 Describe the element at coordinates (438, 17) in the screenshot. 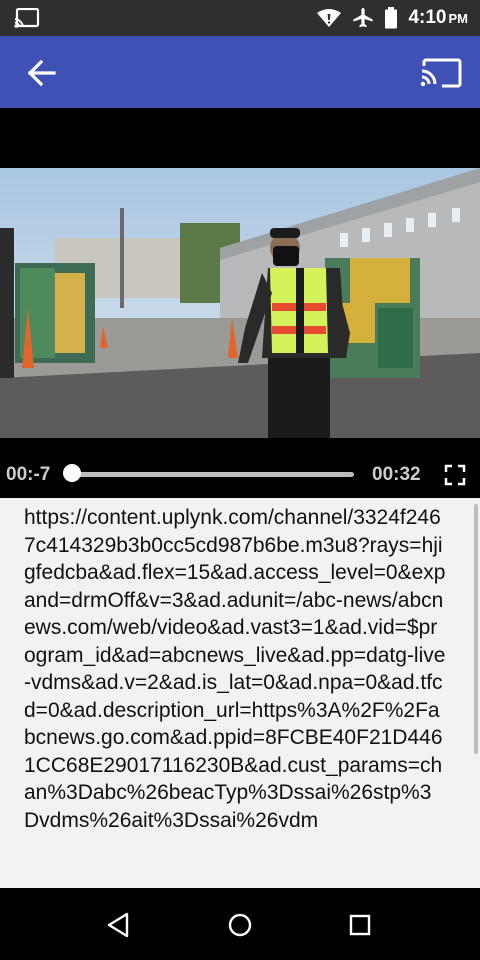

I see `status-time: 4:10 PM` at that location.